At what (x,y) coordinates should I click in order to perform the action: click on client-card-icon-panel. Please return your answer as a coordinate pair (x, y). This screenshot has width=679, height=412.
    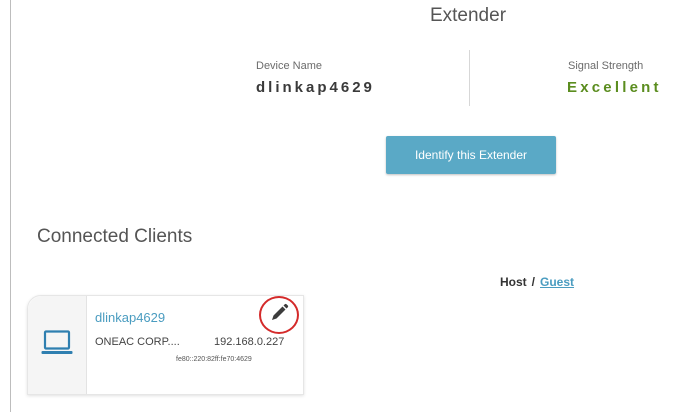
    Looking at the image, I should click on (57, 345).